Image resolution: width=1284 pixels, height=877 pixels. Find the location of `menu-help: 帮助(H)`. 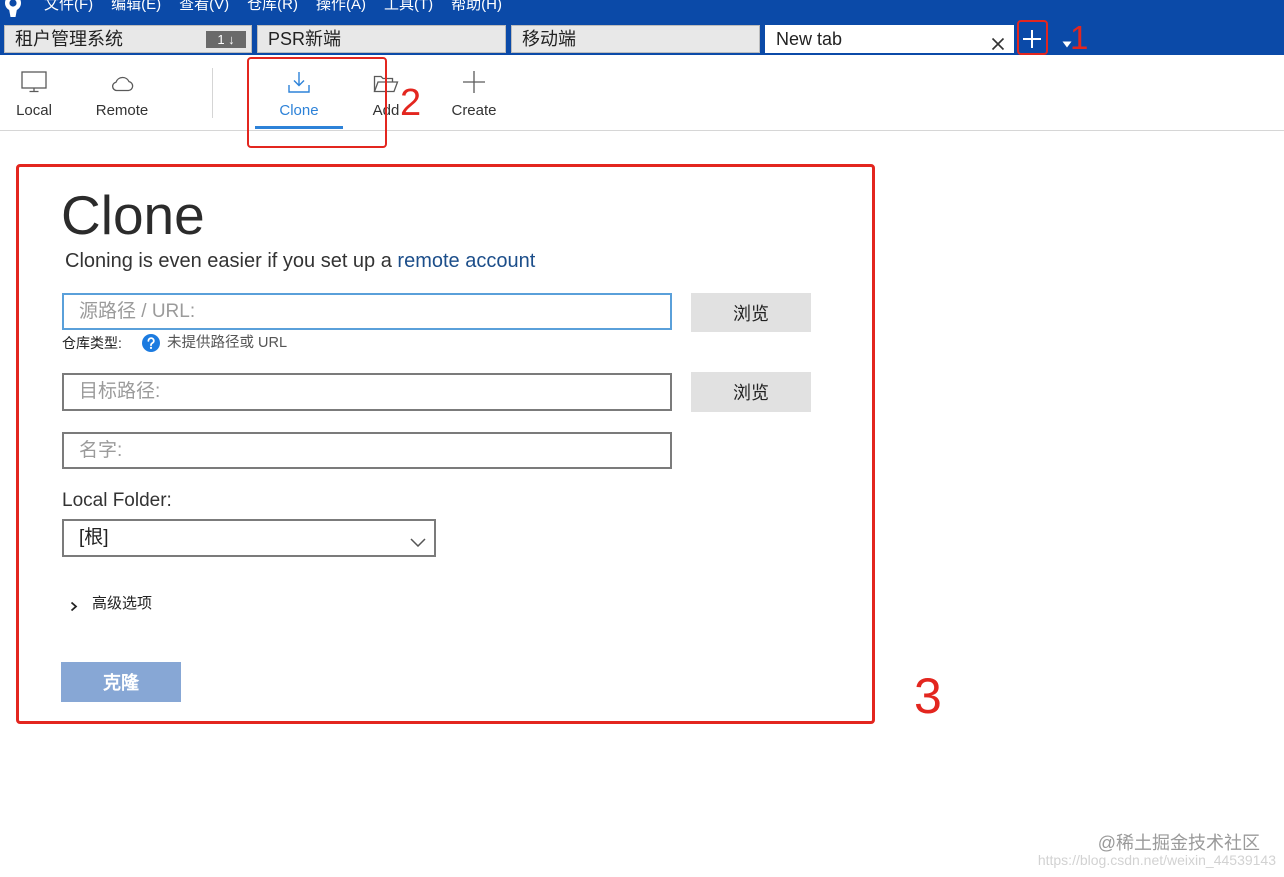

menu-help: 帮助(H) is located at coordinates (476, 6).